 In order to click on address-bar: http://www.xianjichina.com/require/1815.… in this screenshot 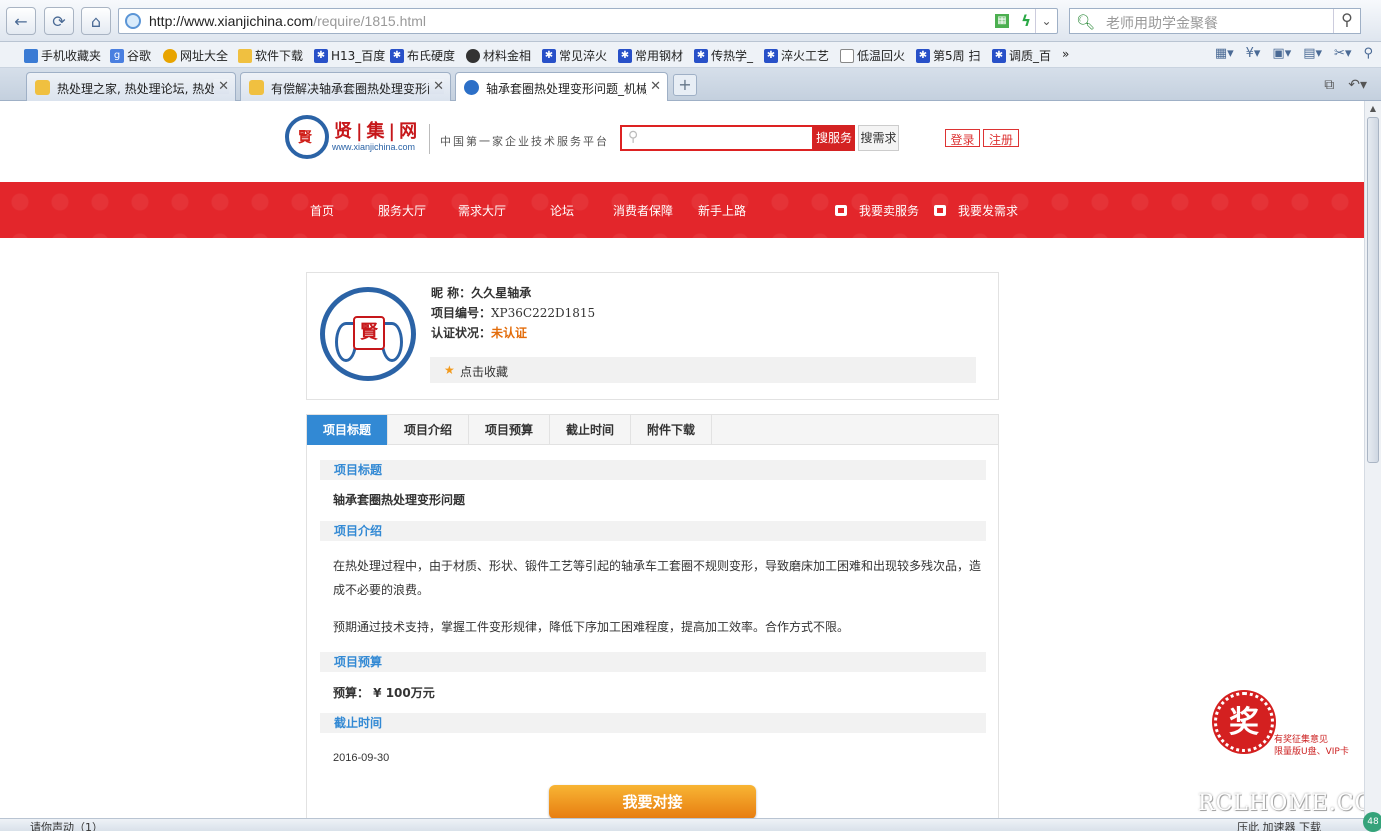, I will do `click(588, 21)`.